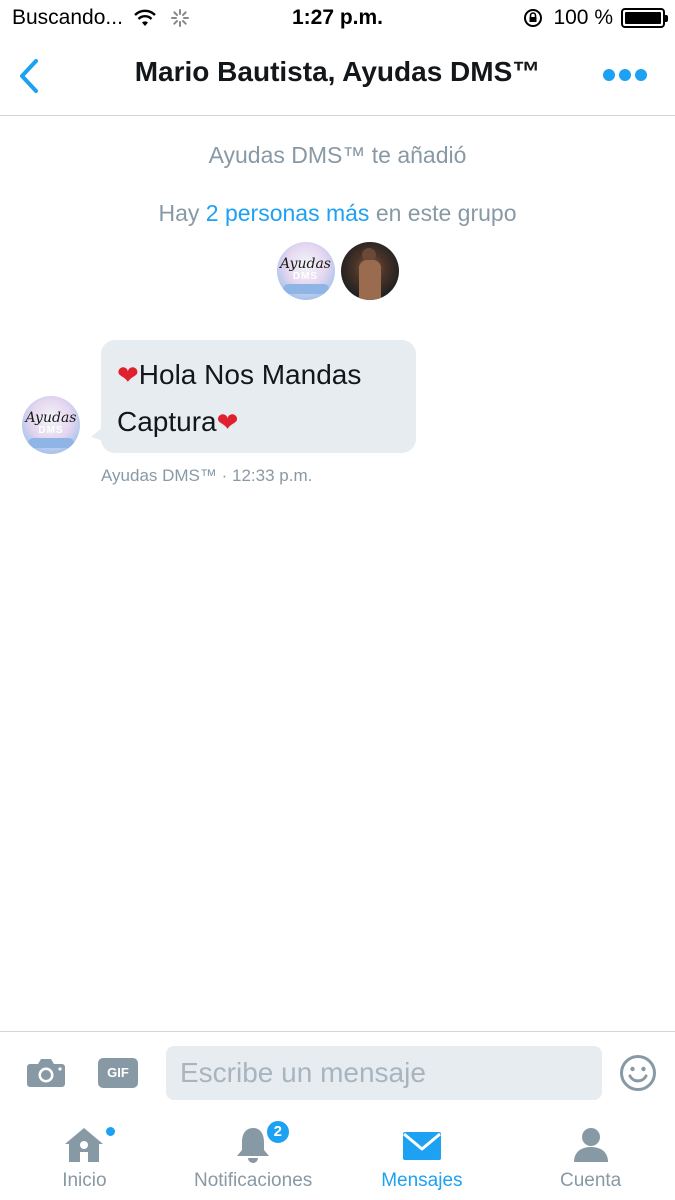 The height and width of the screenshot is (1200, 675). What do you see at coordinates (533, 18) in the screenshot?
I see `rotation-lock-icon` at bounding box center [533, 18].